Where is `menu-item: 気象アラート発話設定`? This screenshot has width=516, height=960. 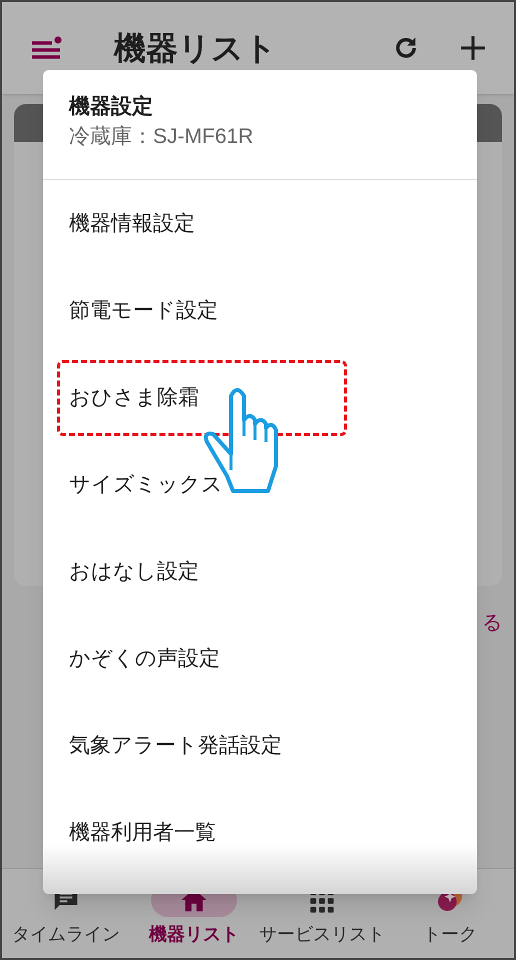 menu-item: 気象アラート発話設定 is located at coordinates (175, 746).